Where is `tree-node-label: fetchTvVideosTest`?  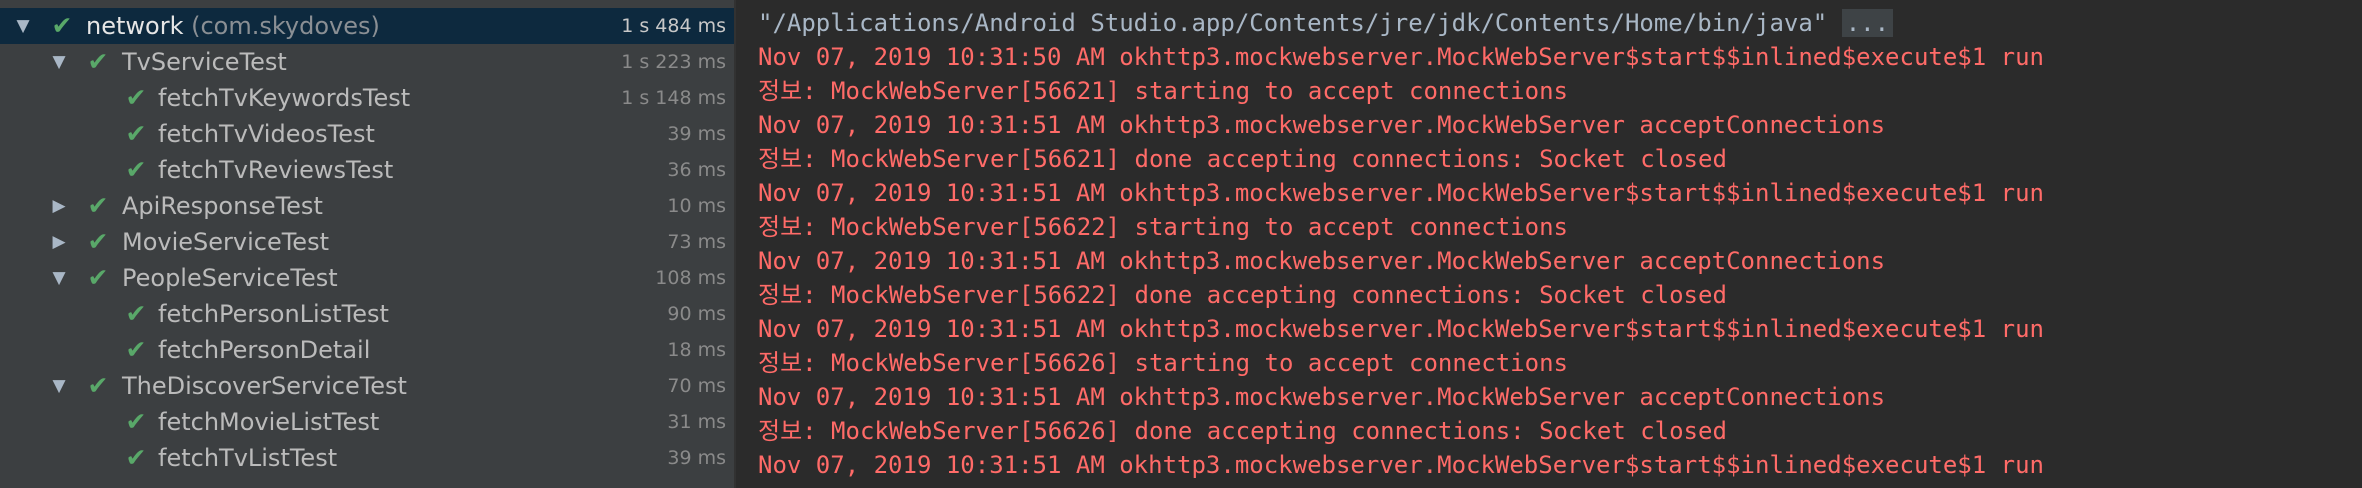
tree-node-label: fetchTvVideosTest is located at coordinates (266, 134).